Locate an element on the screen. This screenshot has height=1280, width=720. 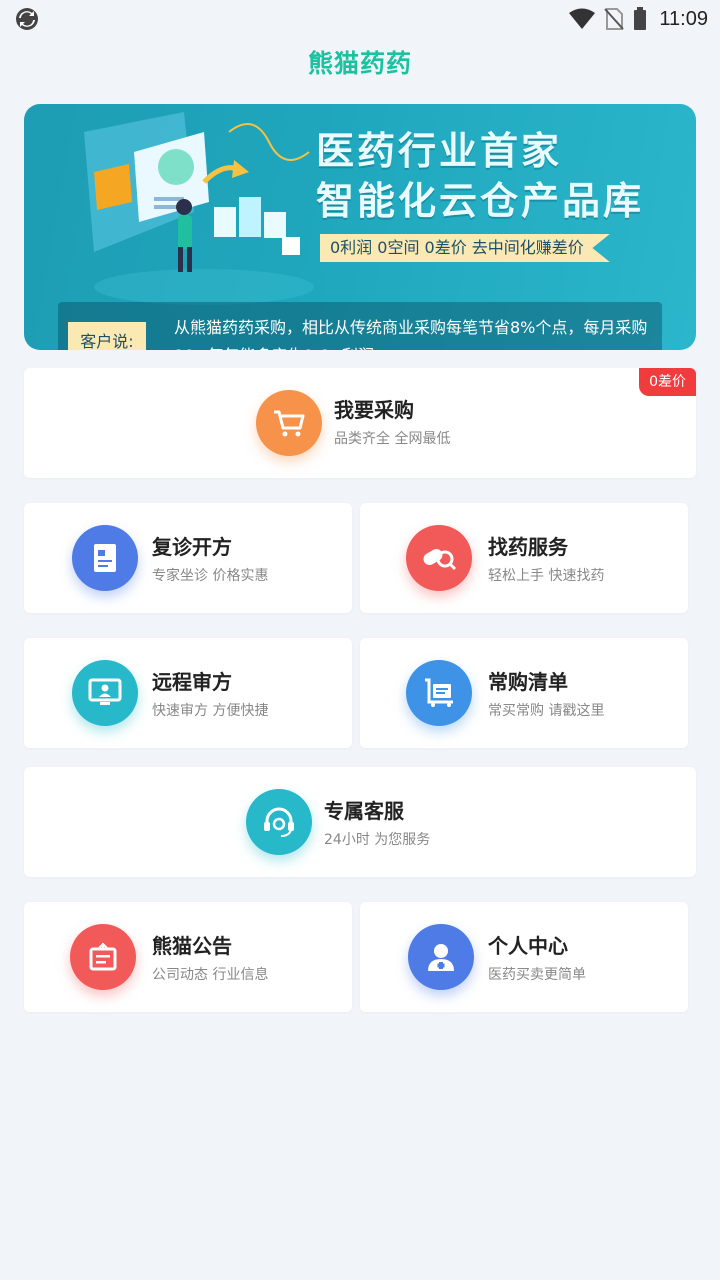
banner-ribbon: 0利润 0空间 0差价 去中间化赚差价 is located at coordinates (465, 248).